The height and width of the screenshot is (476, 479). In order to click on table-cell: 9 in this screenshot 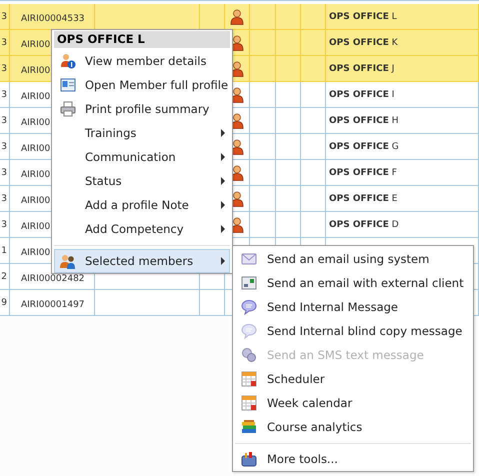, I will do `click(4, 303)`.